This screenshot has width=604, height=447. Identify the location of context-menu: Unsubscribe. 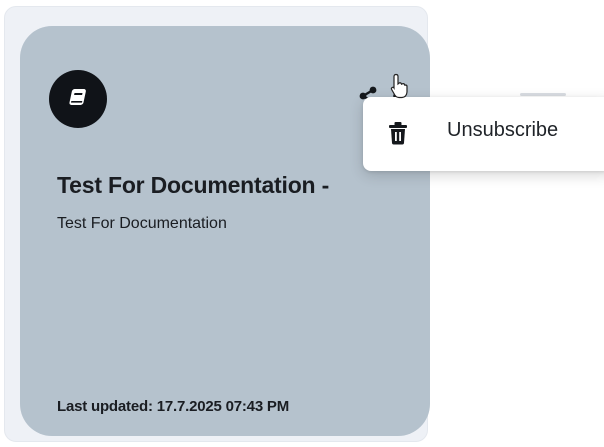
(483, 134).